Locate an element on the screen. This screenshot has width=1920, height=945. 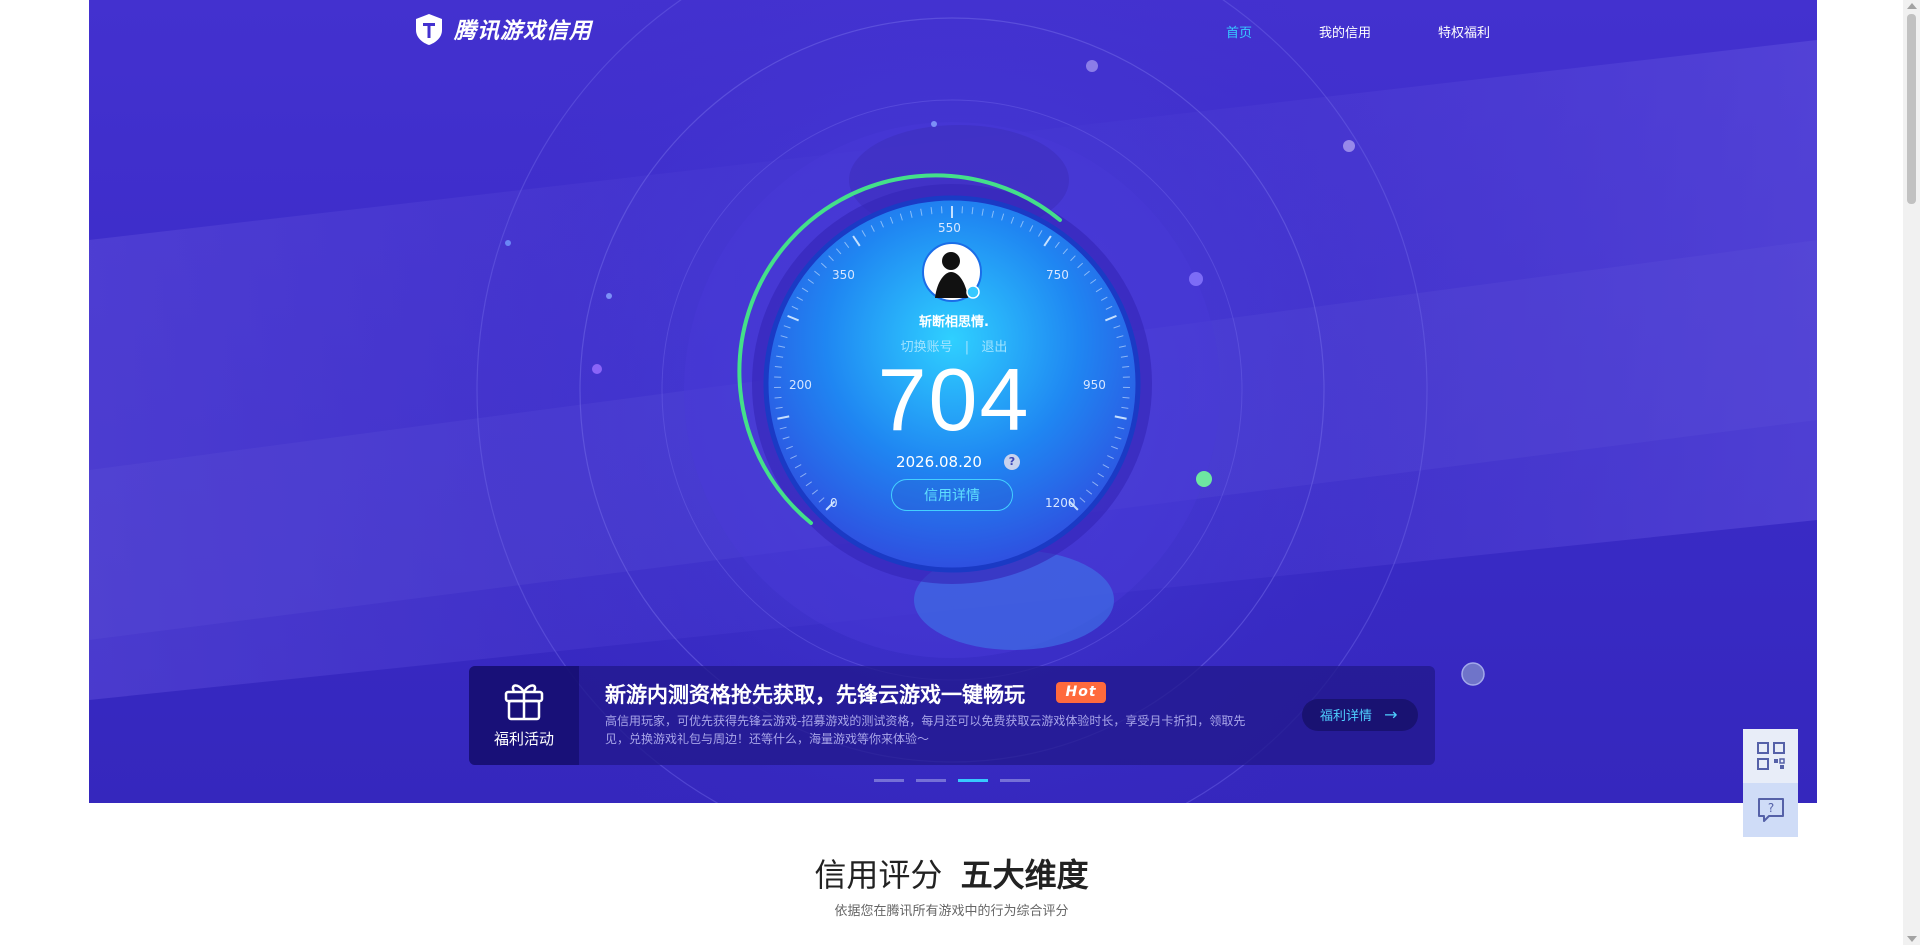
feedback-button: ? is located at coordinates (1770, 810).